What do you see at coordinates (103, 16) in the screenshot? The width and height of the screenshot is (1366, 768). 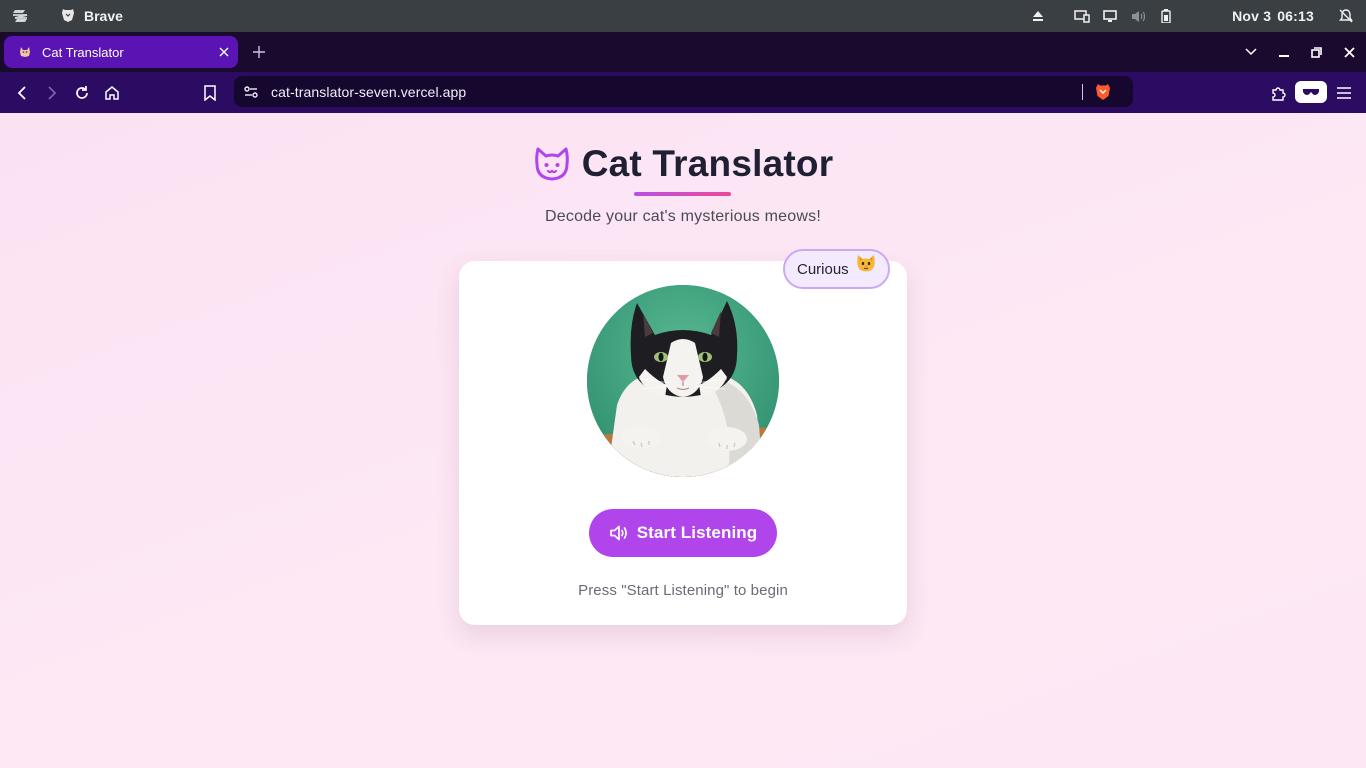 I see `active-app-name: Brave` at bounding box center [103, 16].